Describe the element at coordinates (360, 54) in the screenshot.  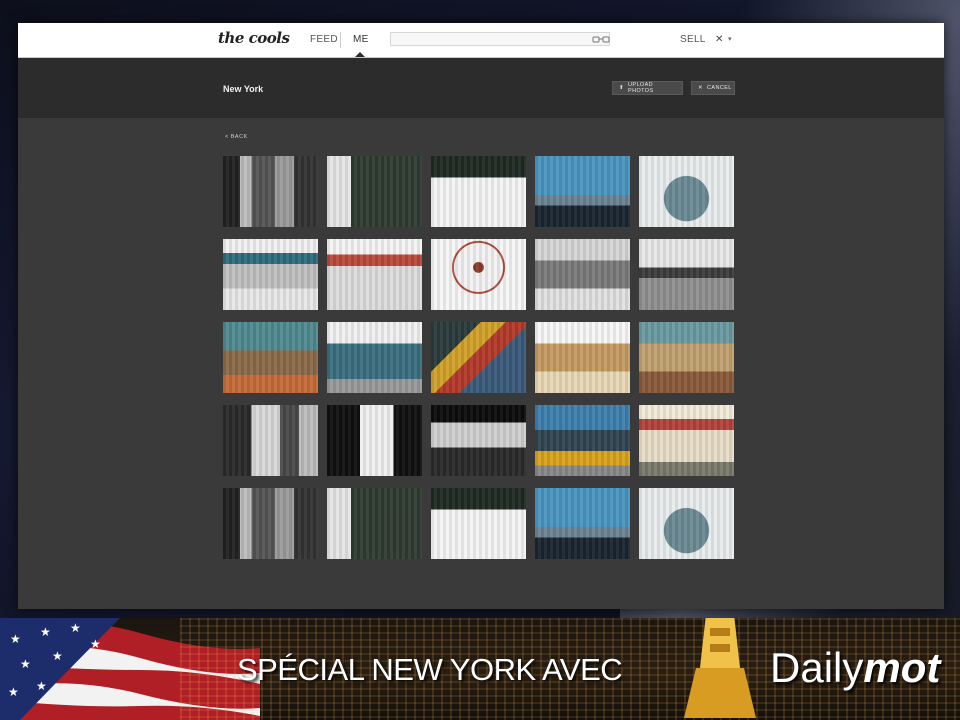
I see `active-nav-caret` at that location.